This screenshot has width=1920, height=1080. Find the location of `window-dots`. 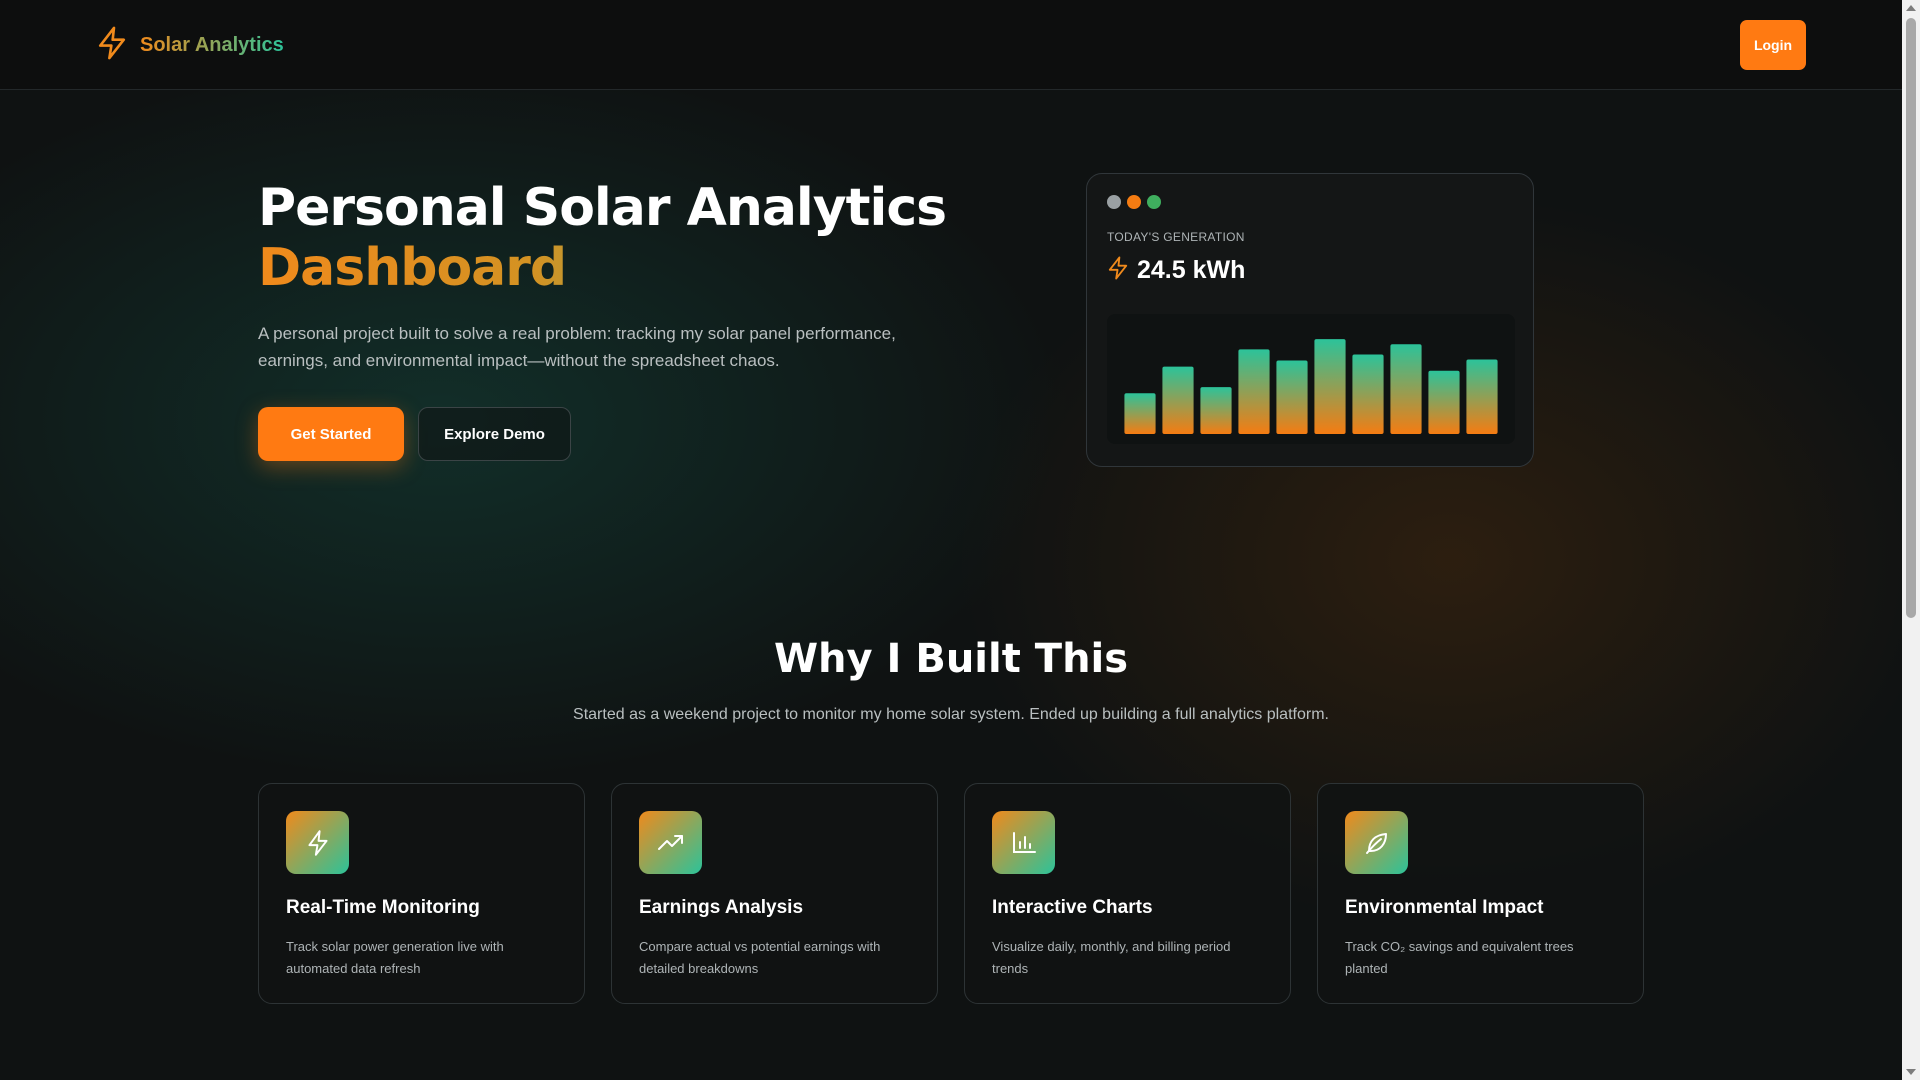

window-dots is located at coordinates (1134, 202).